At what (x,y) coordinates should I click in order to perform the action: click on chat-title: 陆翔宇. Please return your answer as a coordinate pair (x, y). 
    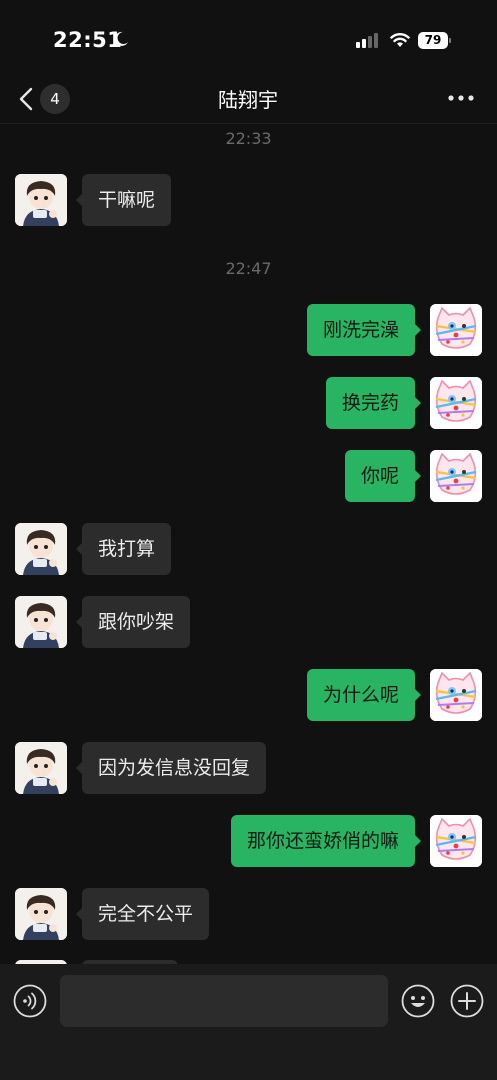
    Looking at the image, I should click on (248, 100).